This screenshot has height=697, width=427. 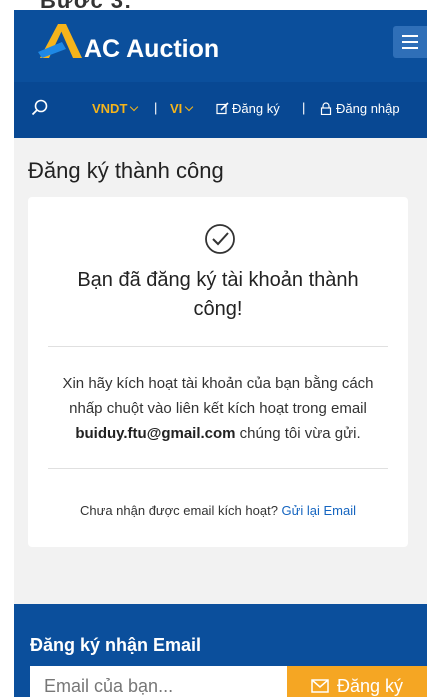 I want to click on login-link: Đăng nhập, so click(x=360, y=108).